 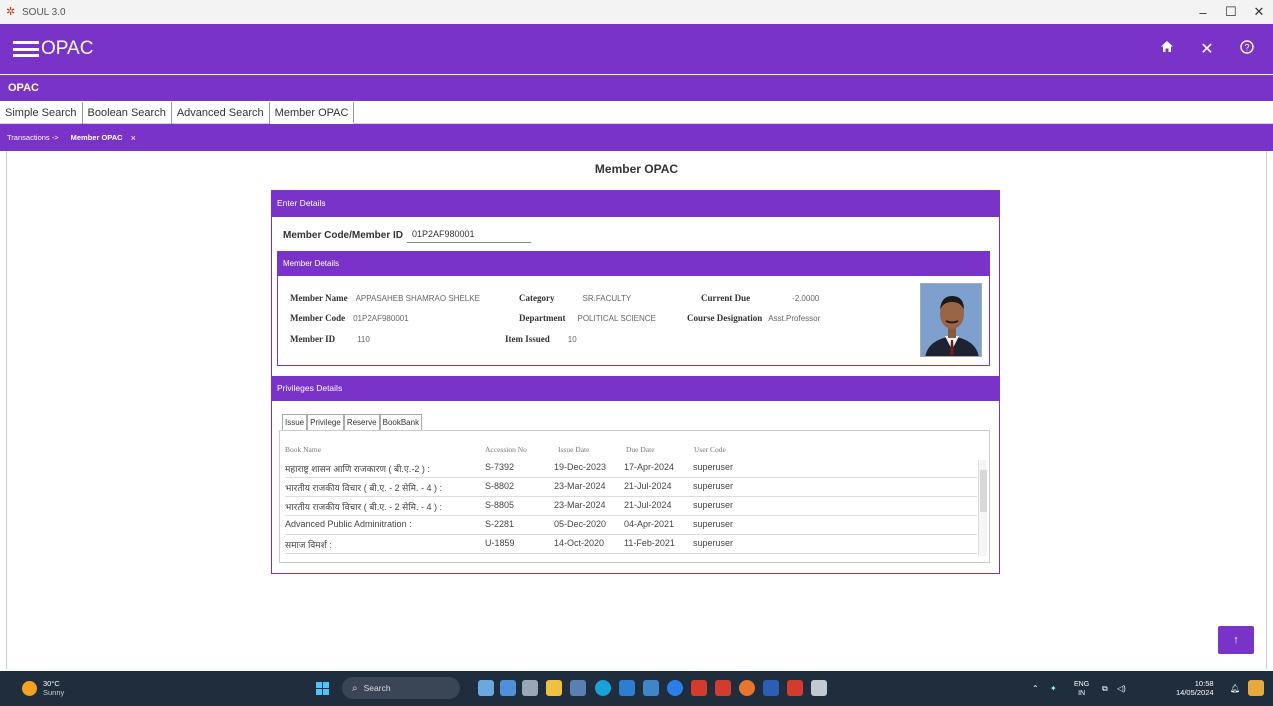 What do you see at coordinates (651, 688) in the screenshot?
I see `calendar-icon` at bounding box center [651, 688].